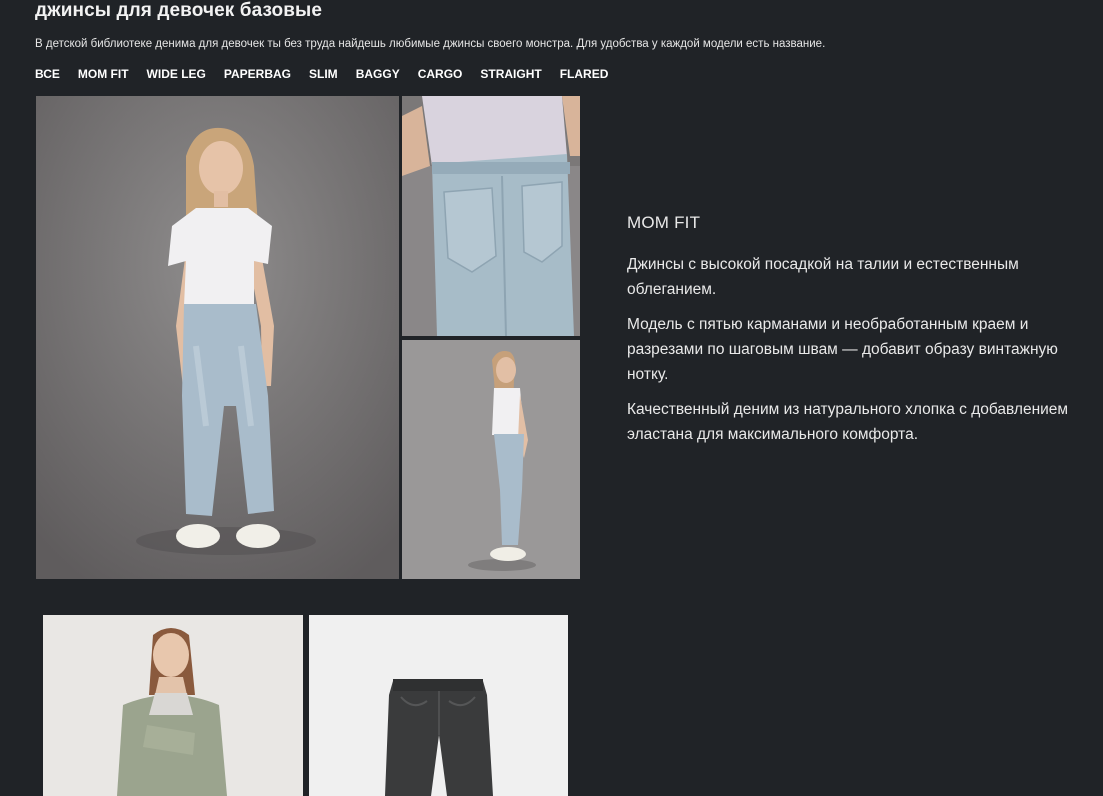  Describe the element at coordinates (438, 705) in the screenshot. I see `product-photo-black-jeans` at that location.